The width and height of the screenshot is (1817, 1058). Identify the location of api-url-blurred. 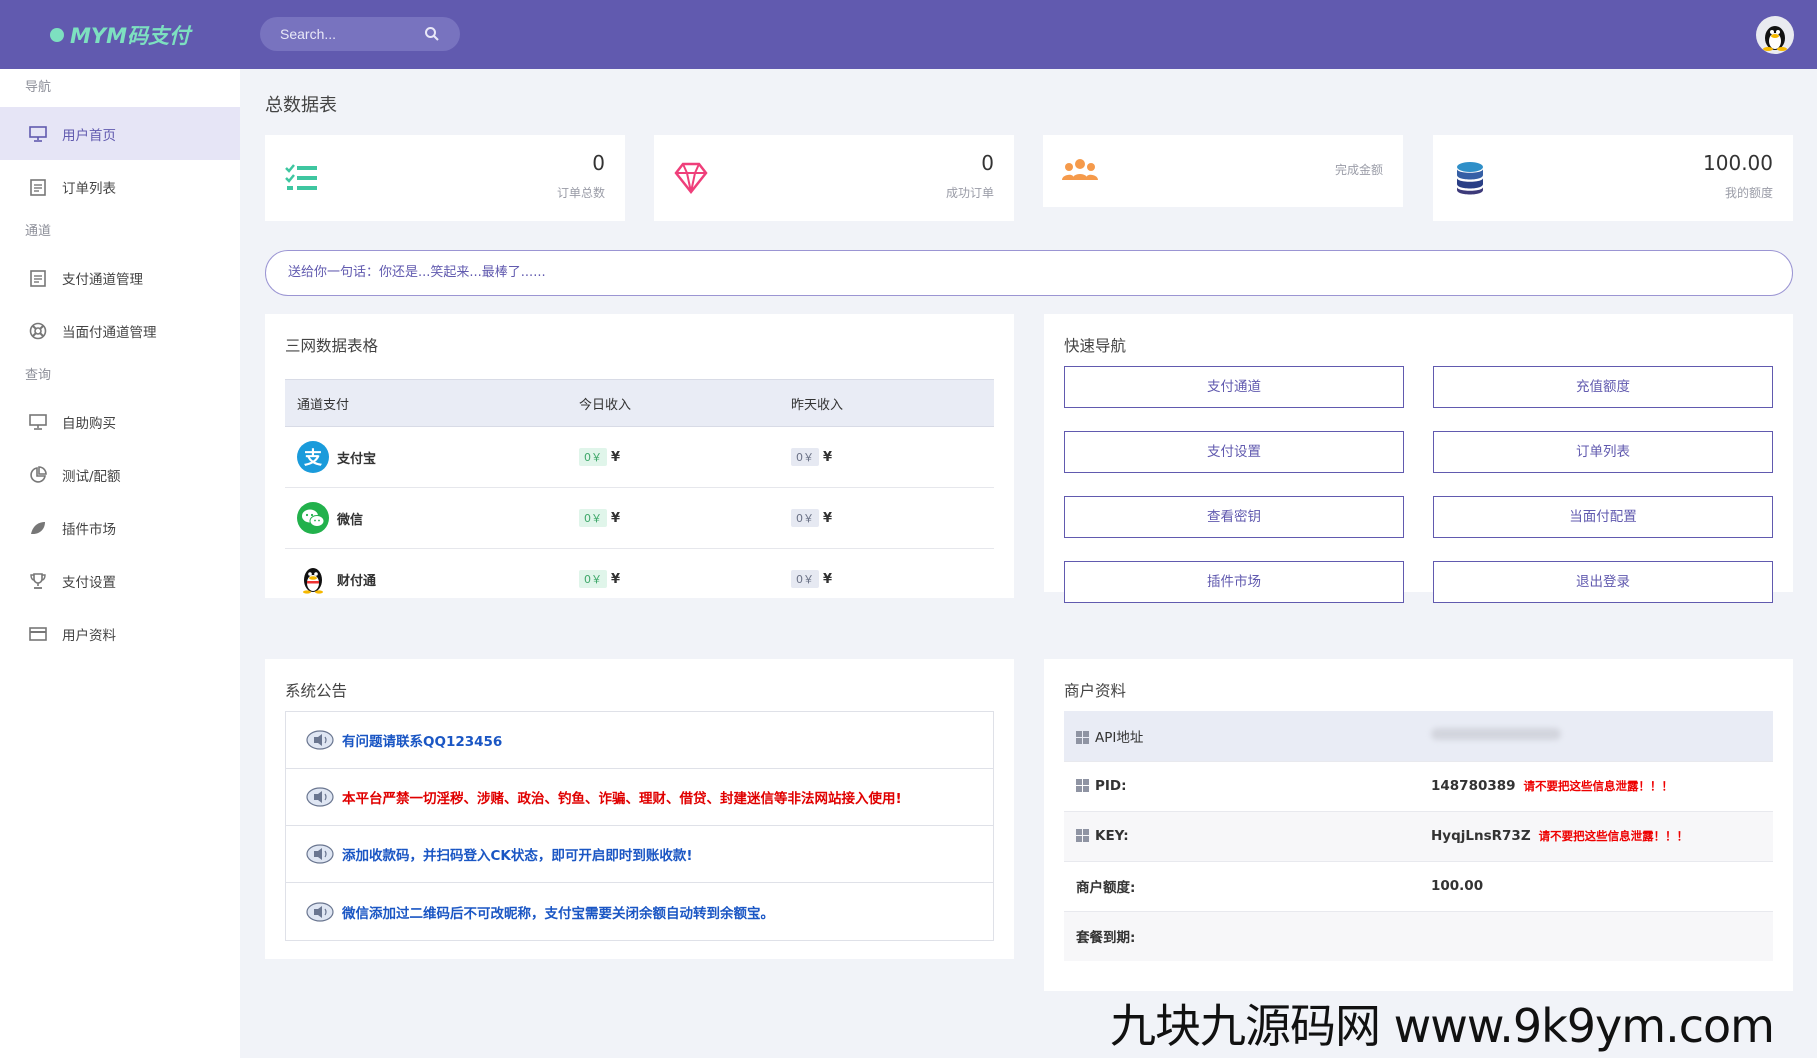
(1496, 733).